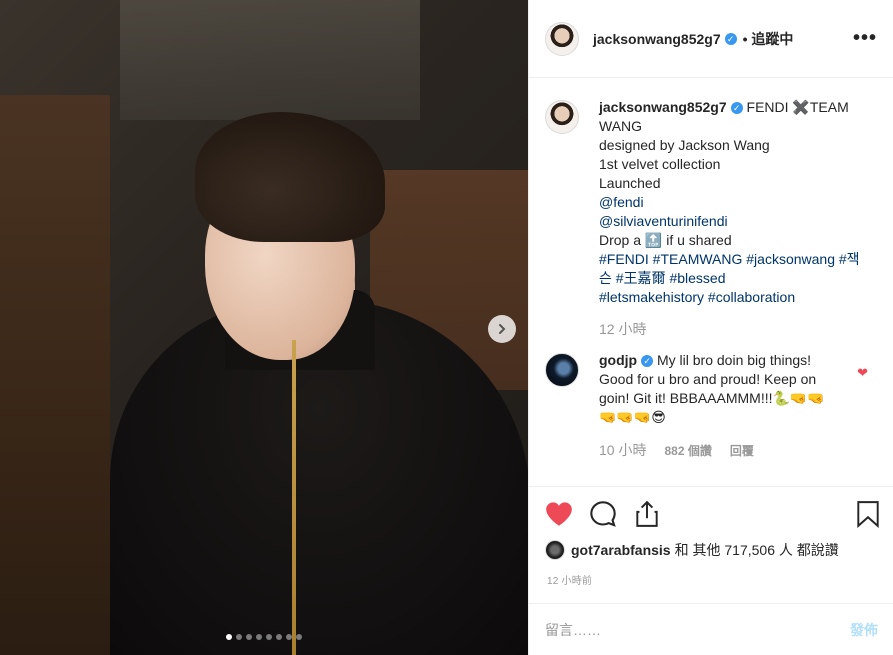  What do you see at coordinates (768, 39) in the screenshot?
I see `following-status: • 追蹤中` at bounding box center [768, 39].